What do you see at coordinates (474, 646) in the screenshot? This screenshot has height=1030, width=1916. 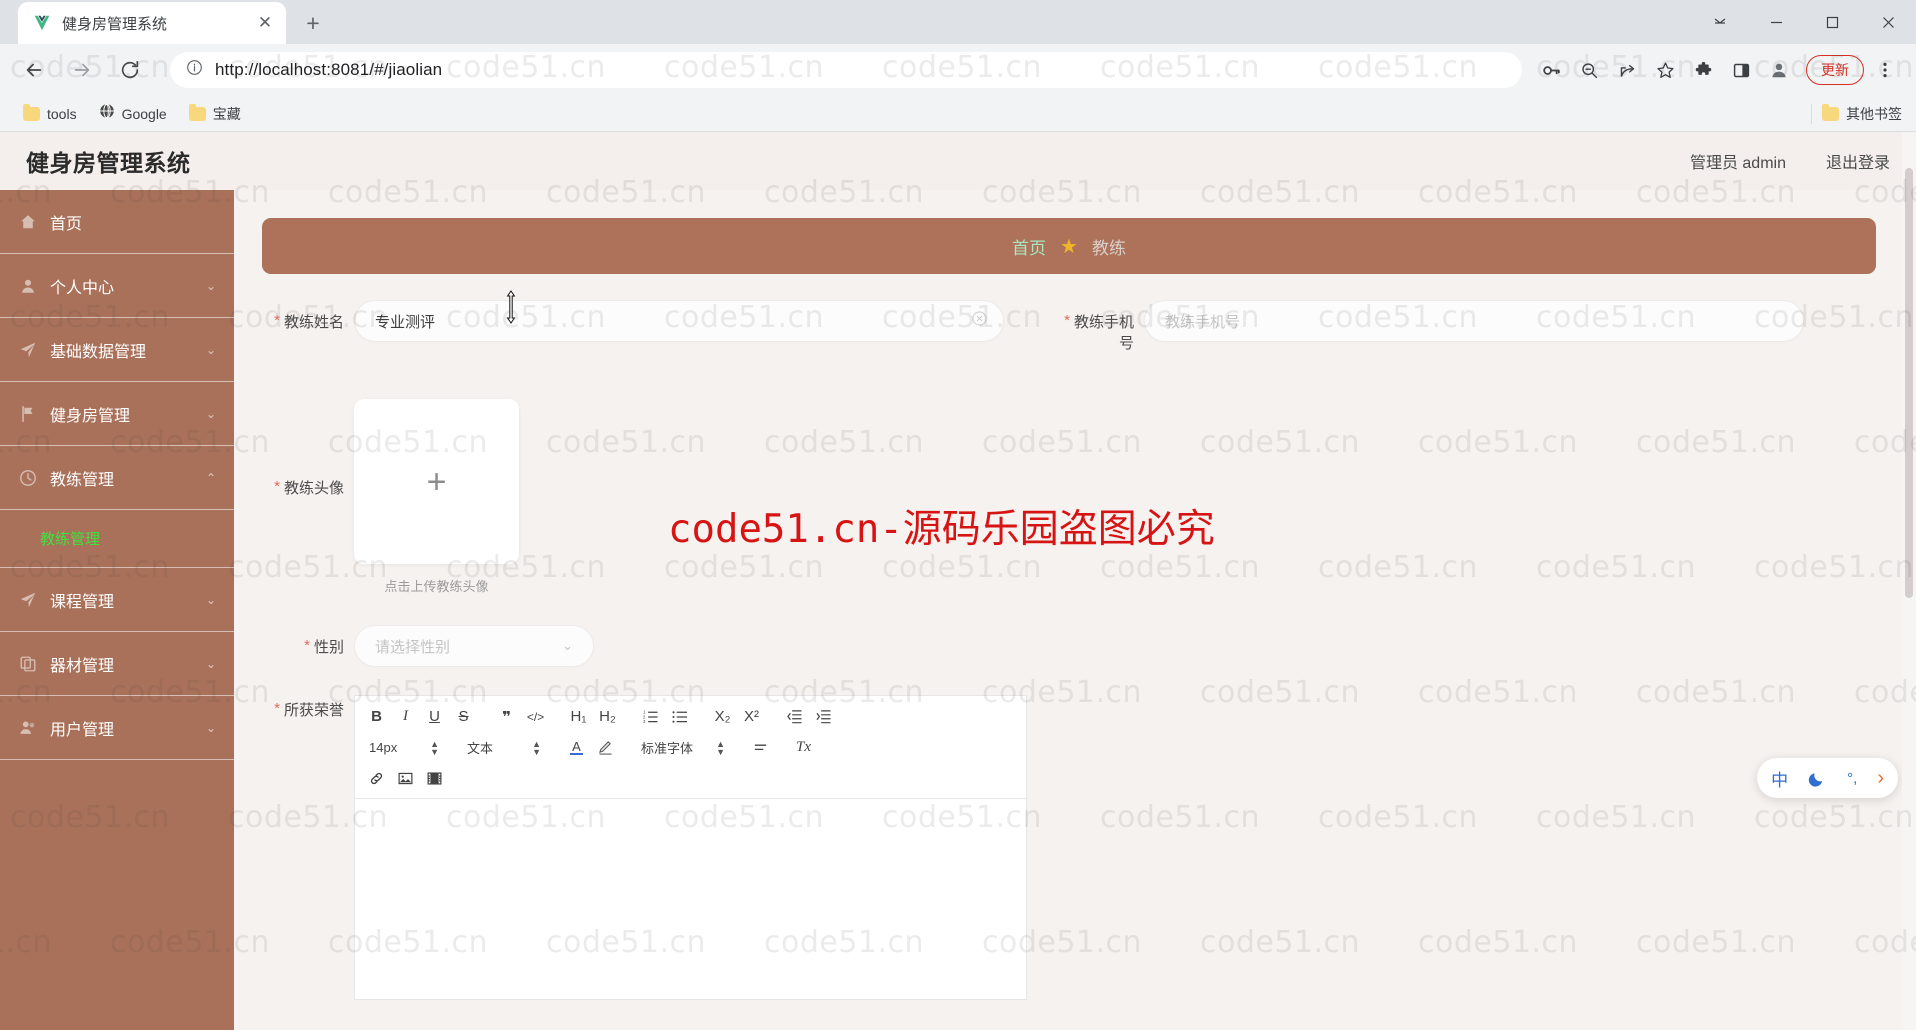 I see `gender-select: 请选择性别 ⌄` at bounding box center [474, 646].